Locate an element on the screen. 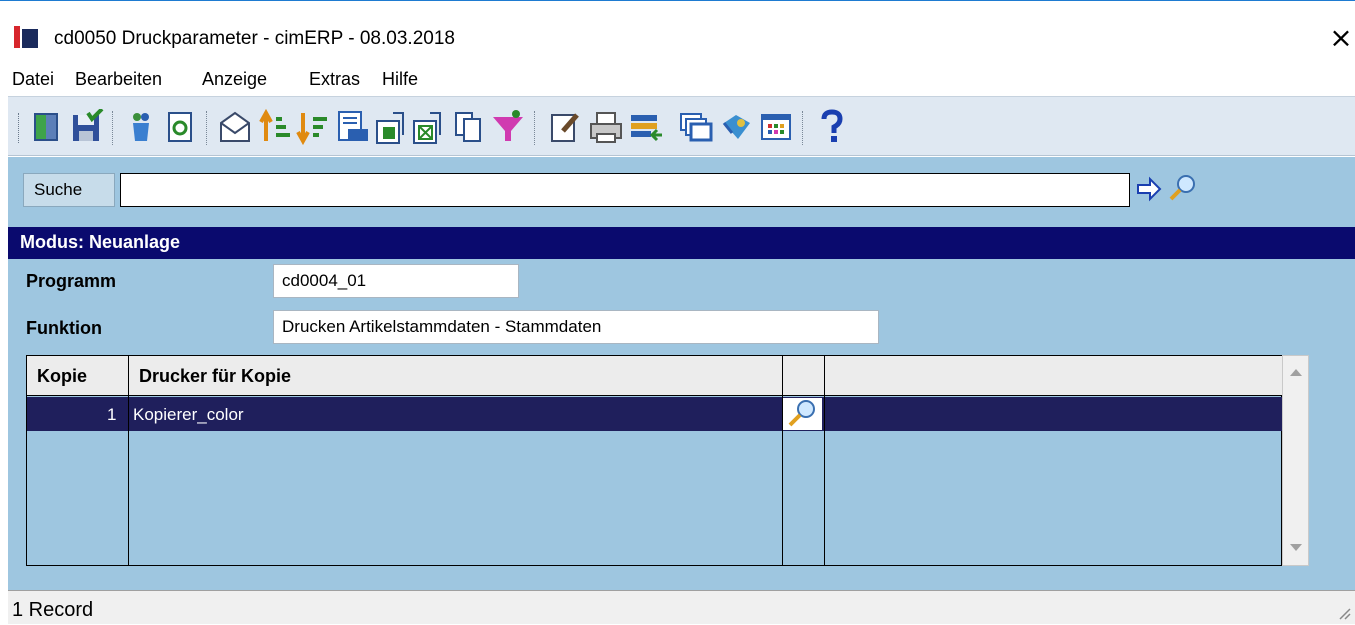 The height and width of the screenshot is (625, 1355). refresh-icon is located at coordinates (180, 127).